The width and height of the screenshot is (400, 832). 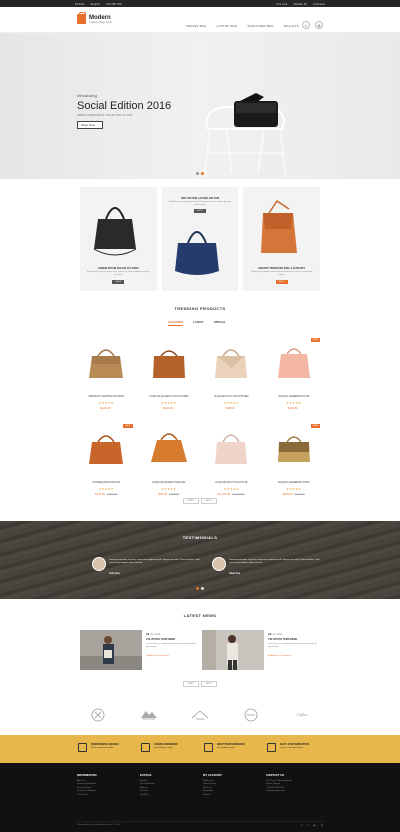 What do you see at coordinates (235, 573) in the screenshot?
I see `testimonial-author: Aliqu Doe` at bounding box center [235, 573].